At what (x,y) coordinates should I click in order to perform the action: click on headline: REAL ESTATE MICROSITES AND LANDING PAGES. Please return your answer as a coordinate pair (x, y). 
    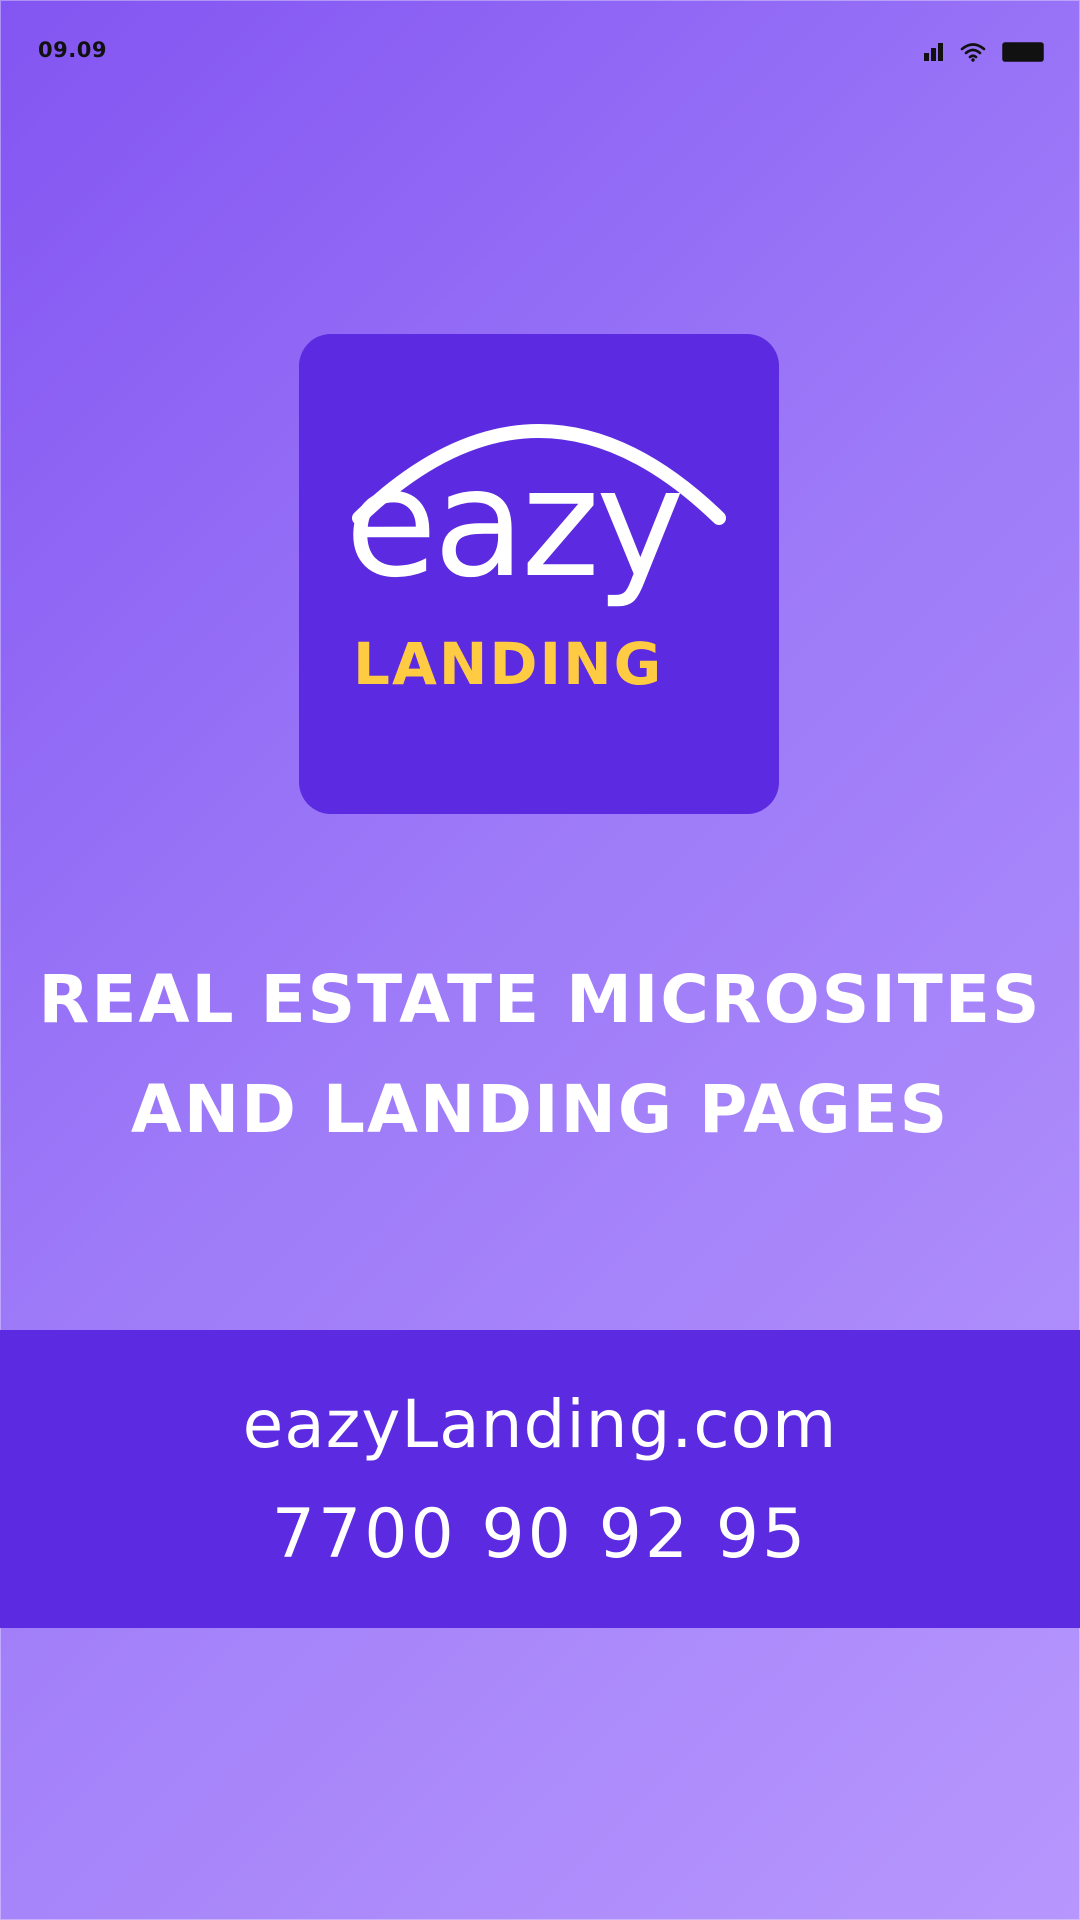
    Looking at the image, I should click on (540, 1065).